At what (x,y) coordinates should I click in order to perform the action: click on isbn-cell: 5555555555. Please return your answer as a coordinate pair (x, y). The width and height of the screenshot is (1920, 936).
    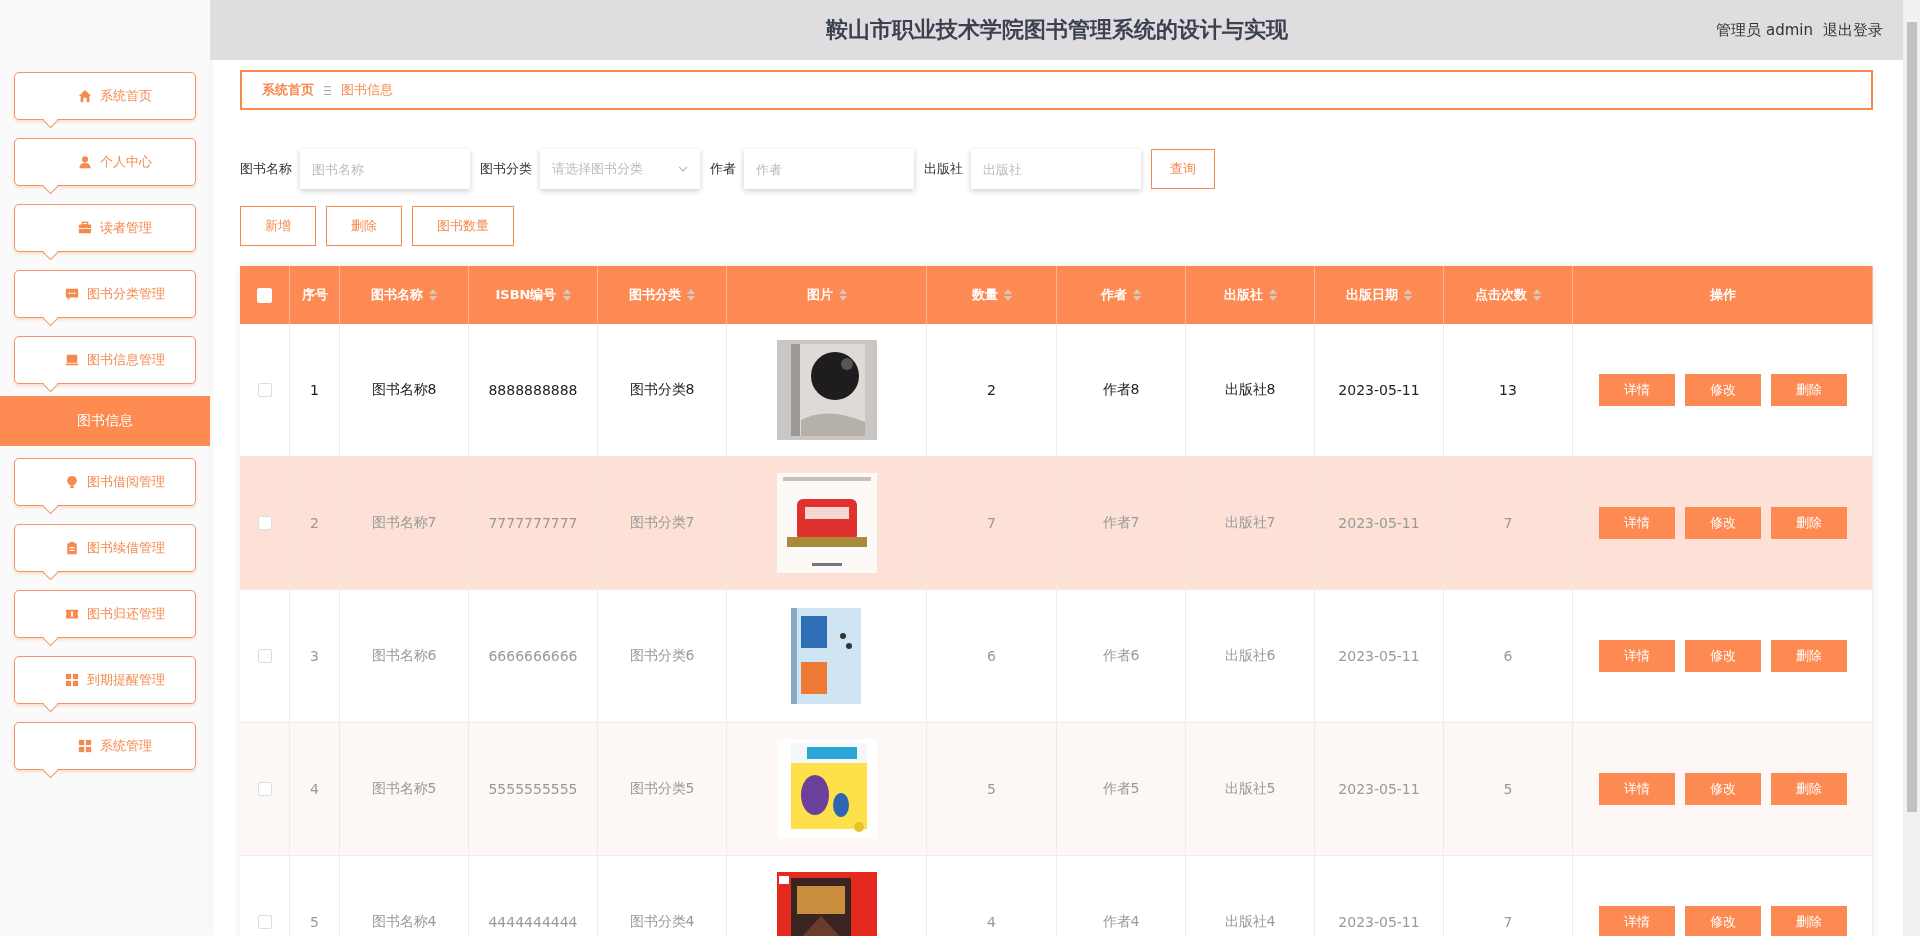
    Looking at the image, I should click on (533, 789).